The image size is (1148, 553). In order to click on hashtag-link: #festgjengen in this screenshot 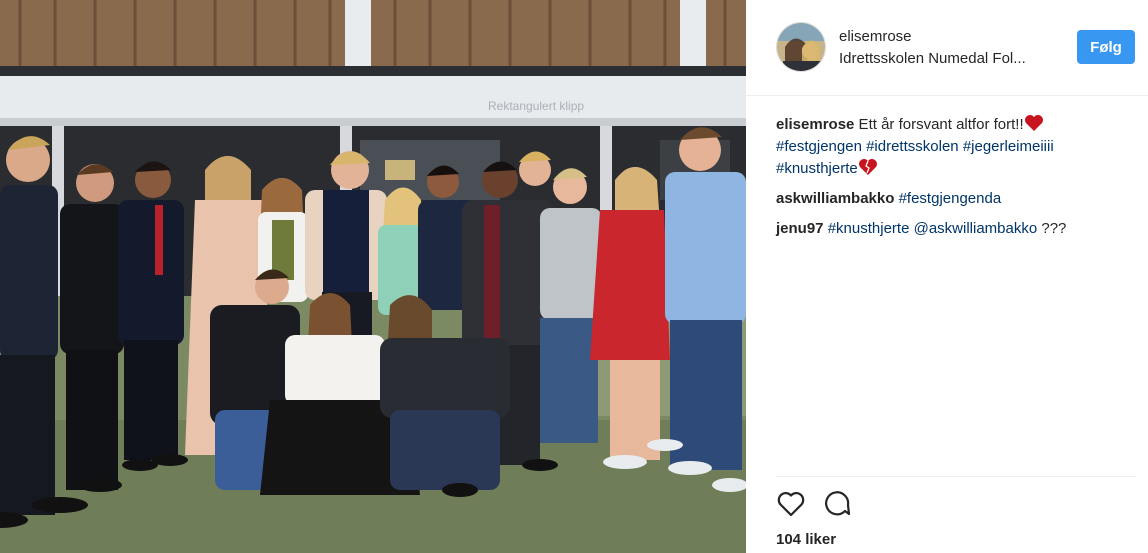, I will do `click(819, 146)`.